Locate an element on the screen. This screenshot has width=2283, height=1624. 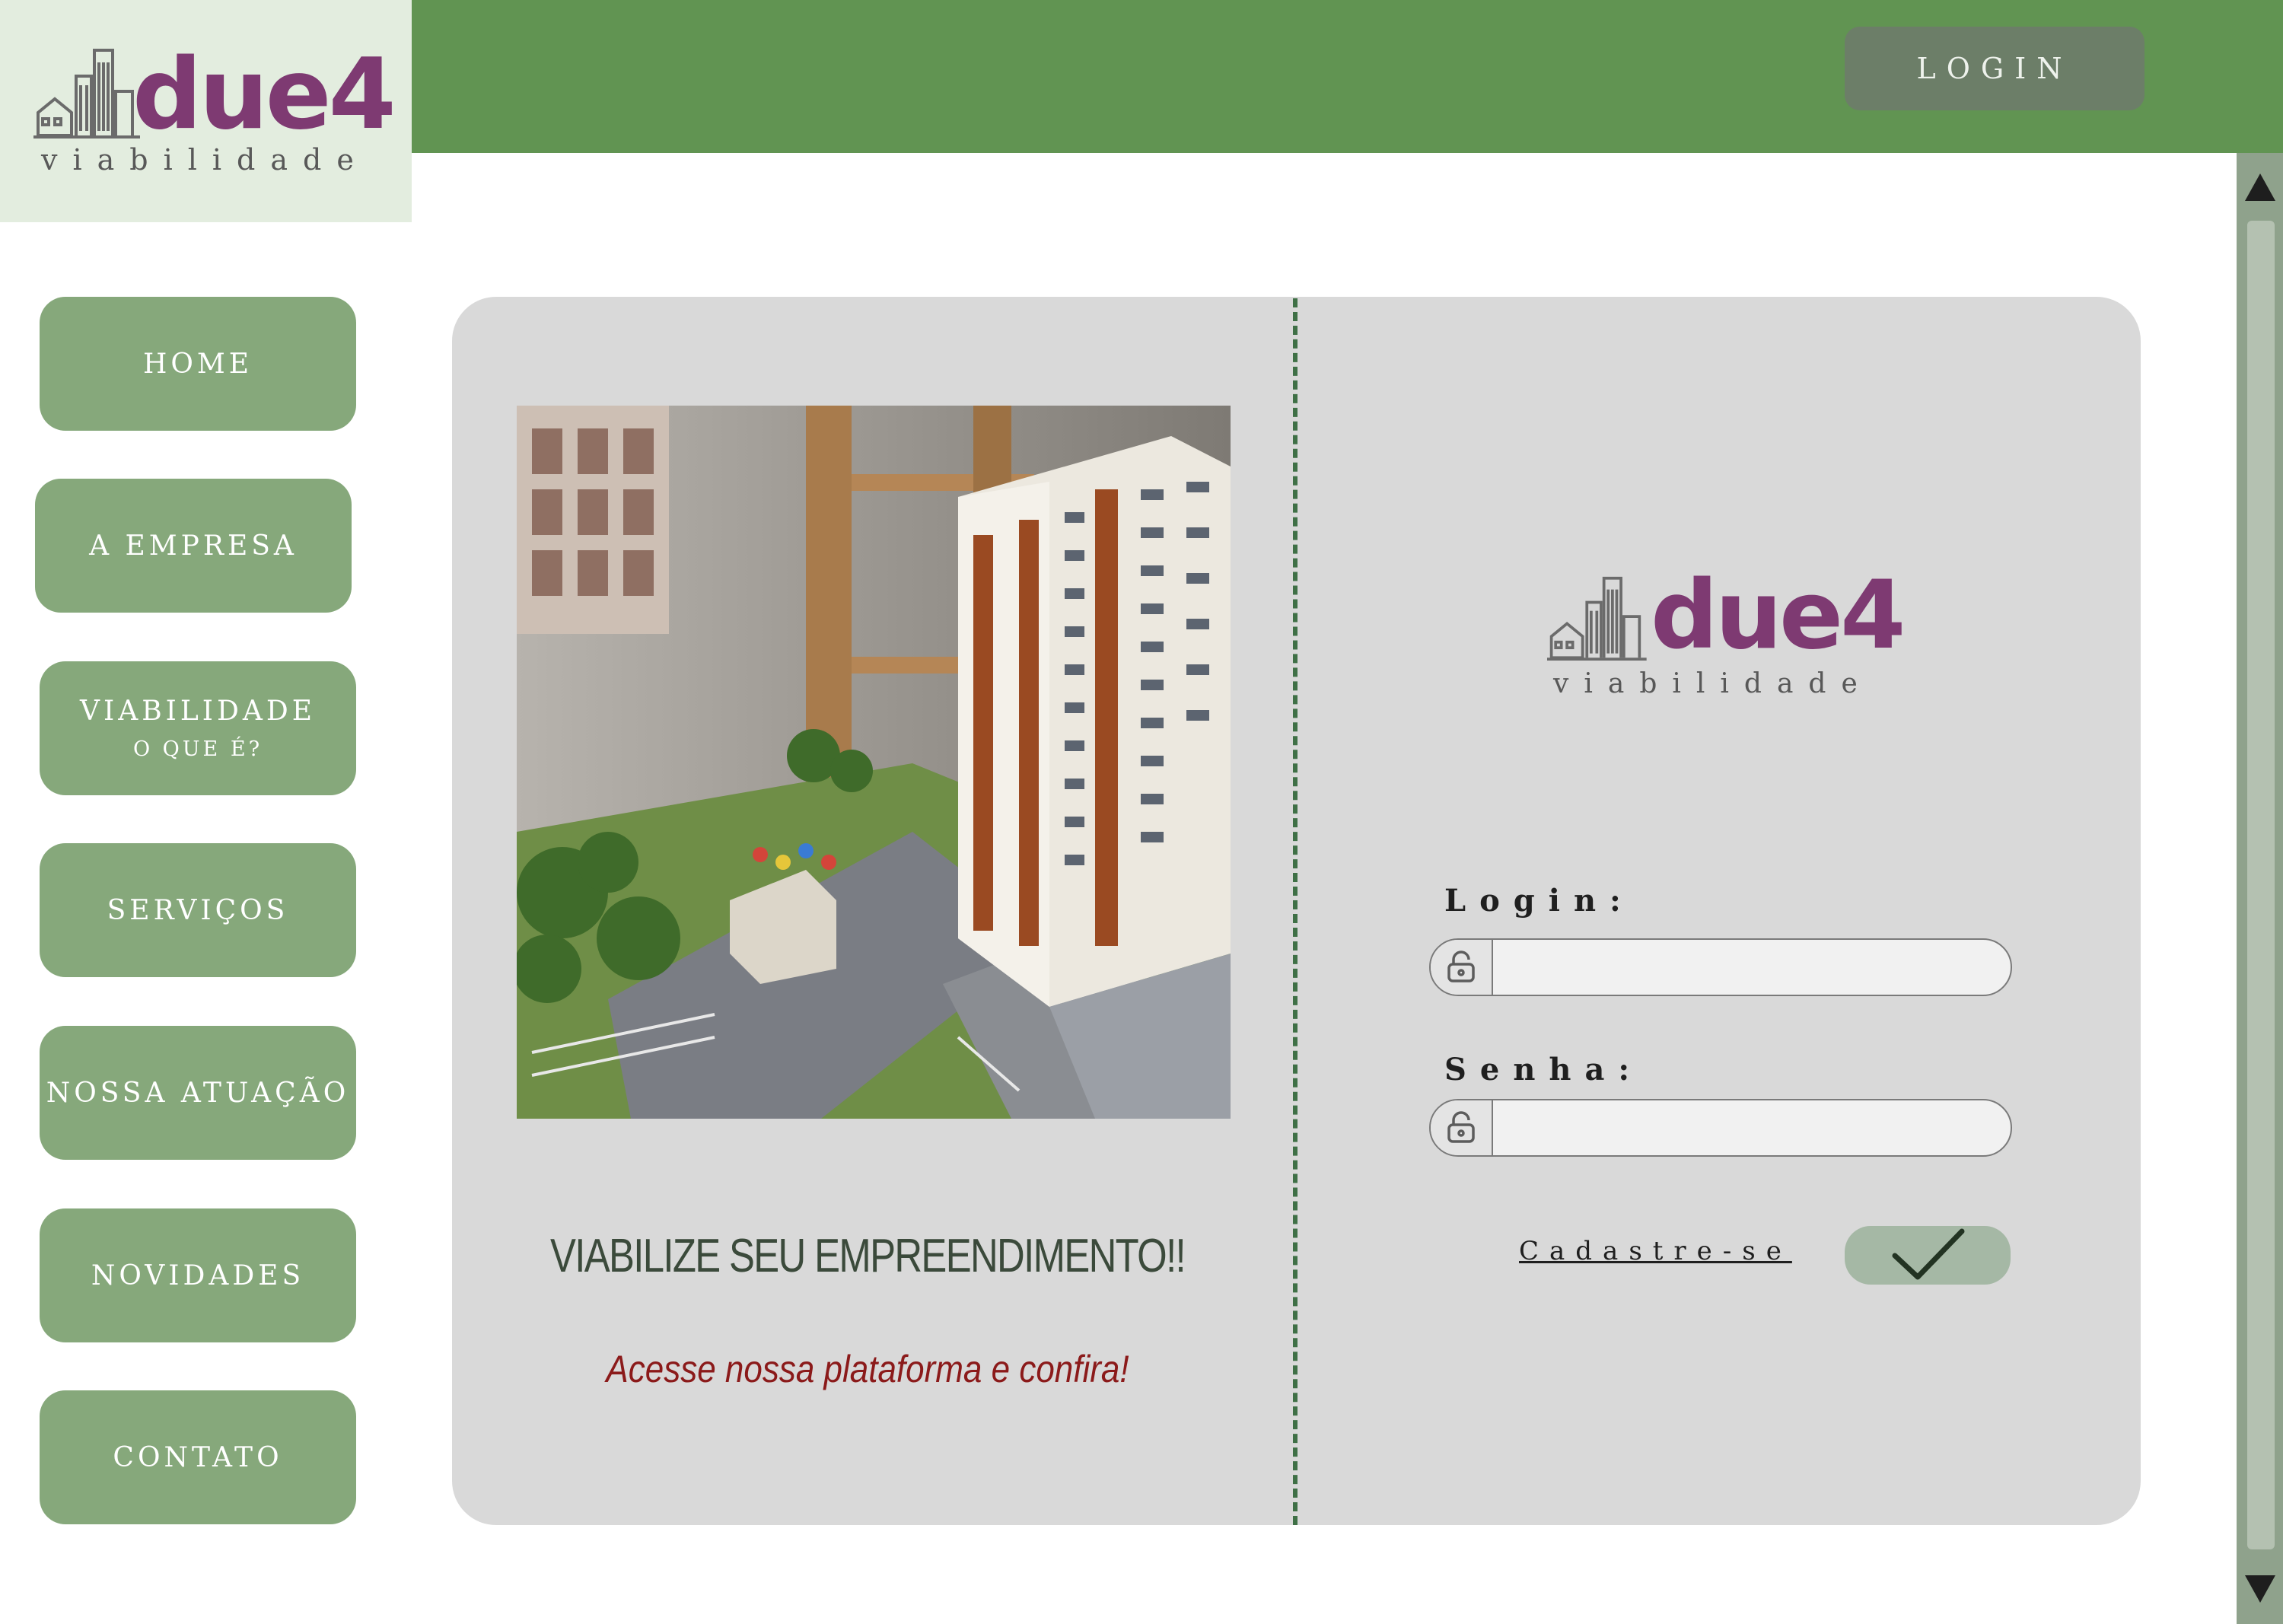
login-input is located at coordinates (1753, 967).